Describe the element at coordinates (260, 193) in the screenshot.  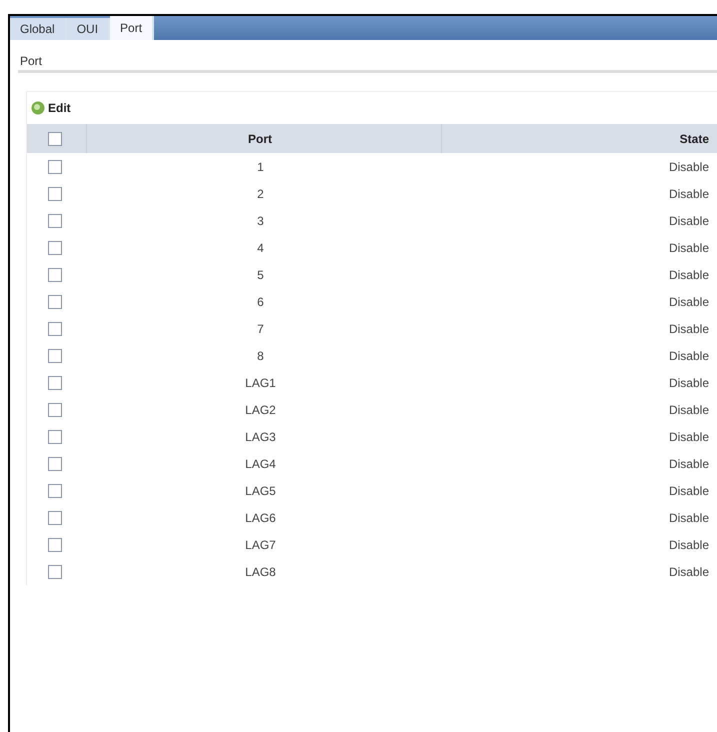
I see `table-cell: 2` at that location.